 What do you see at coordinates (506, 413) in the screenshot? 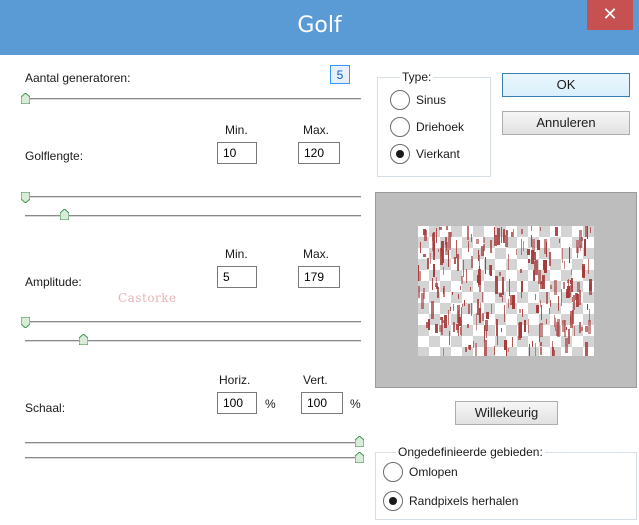
I see `random-button: Willekeurig` at bounding box center [506, 413].